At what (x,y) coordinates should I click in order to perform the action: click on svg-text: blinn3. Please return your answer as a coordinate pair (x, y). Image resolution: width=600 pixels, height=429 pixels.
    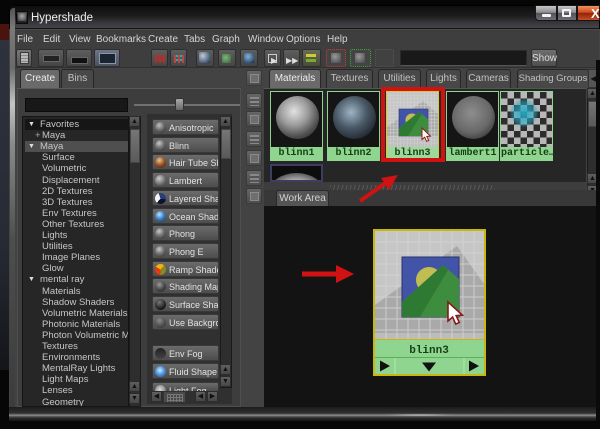
    Looking at the image, I should click on (429, 351).